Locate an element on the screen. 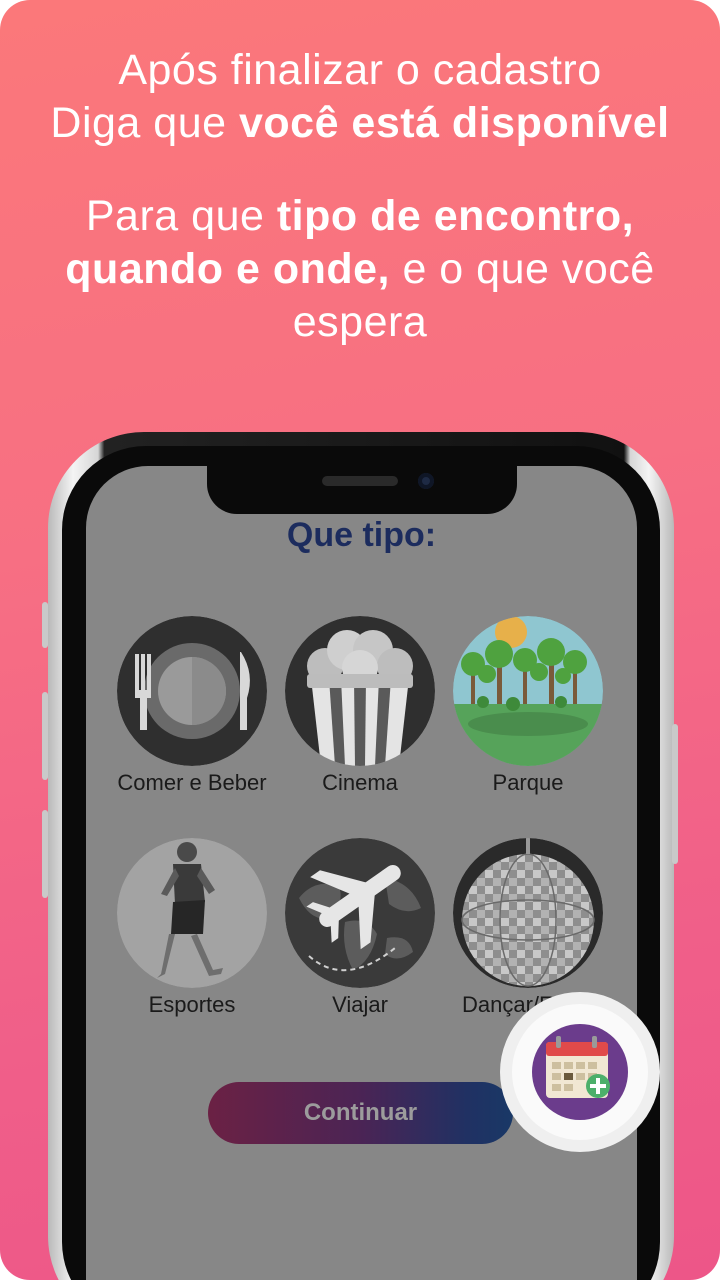 This screenshot has width=720, height=1280. page-title: Que tipo: is located at coordinates (361, 535).